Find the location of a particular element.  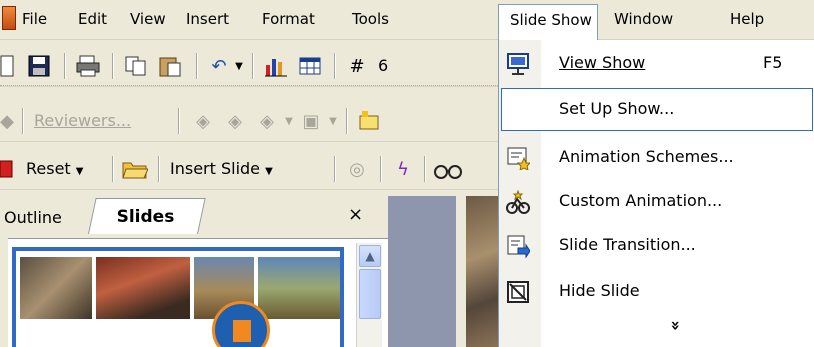

menu-edit: Edit is located at coordinates (92, 19).